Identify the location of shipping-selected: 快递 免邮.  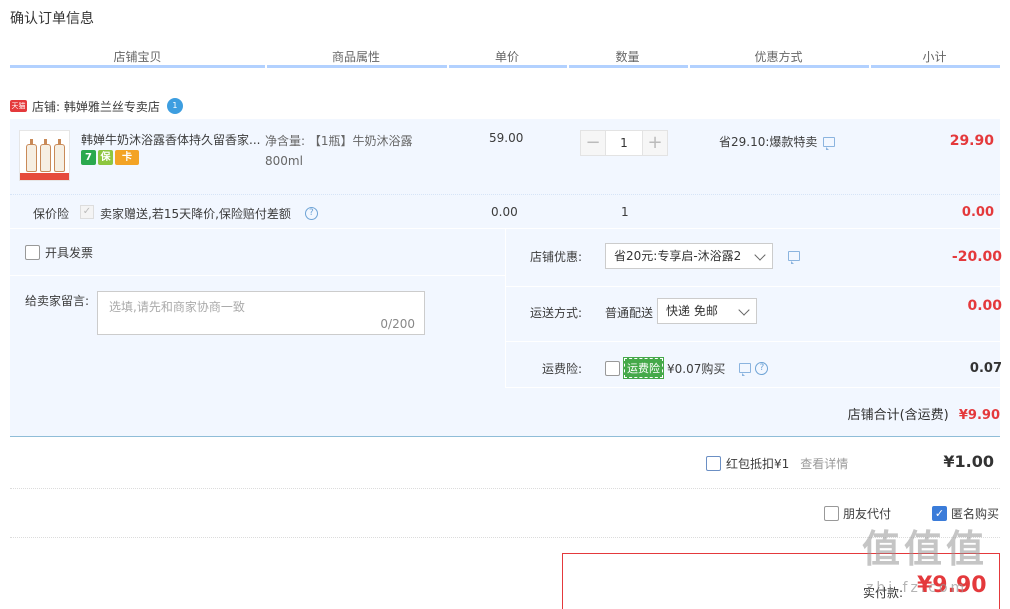
(692, 311).